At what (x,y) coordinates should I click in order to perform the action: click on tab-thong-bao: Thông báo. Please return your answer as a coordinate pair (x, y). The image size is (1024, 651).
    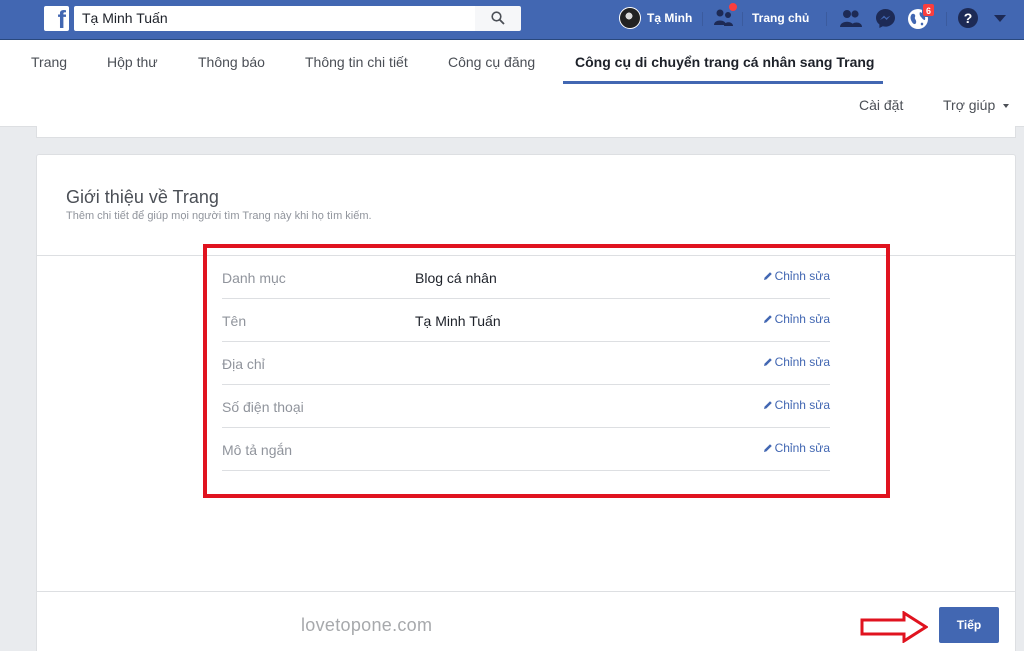
    Looking at the image, I should click on (231, 62).